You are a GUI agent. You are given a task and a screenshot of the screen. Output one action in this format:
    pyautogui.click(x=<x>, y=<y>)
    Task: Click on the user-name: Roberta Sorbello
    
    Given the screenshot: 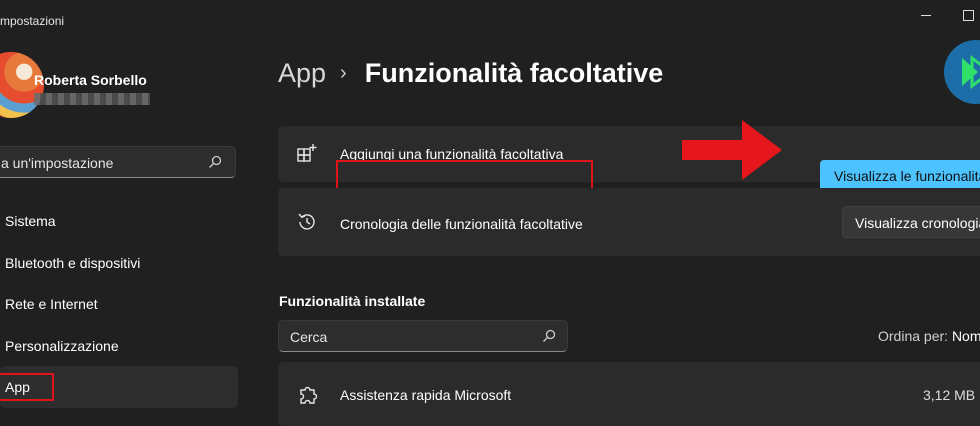 What is the action you would take?
    pyautogui.click(x=90, y=80)
    